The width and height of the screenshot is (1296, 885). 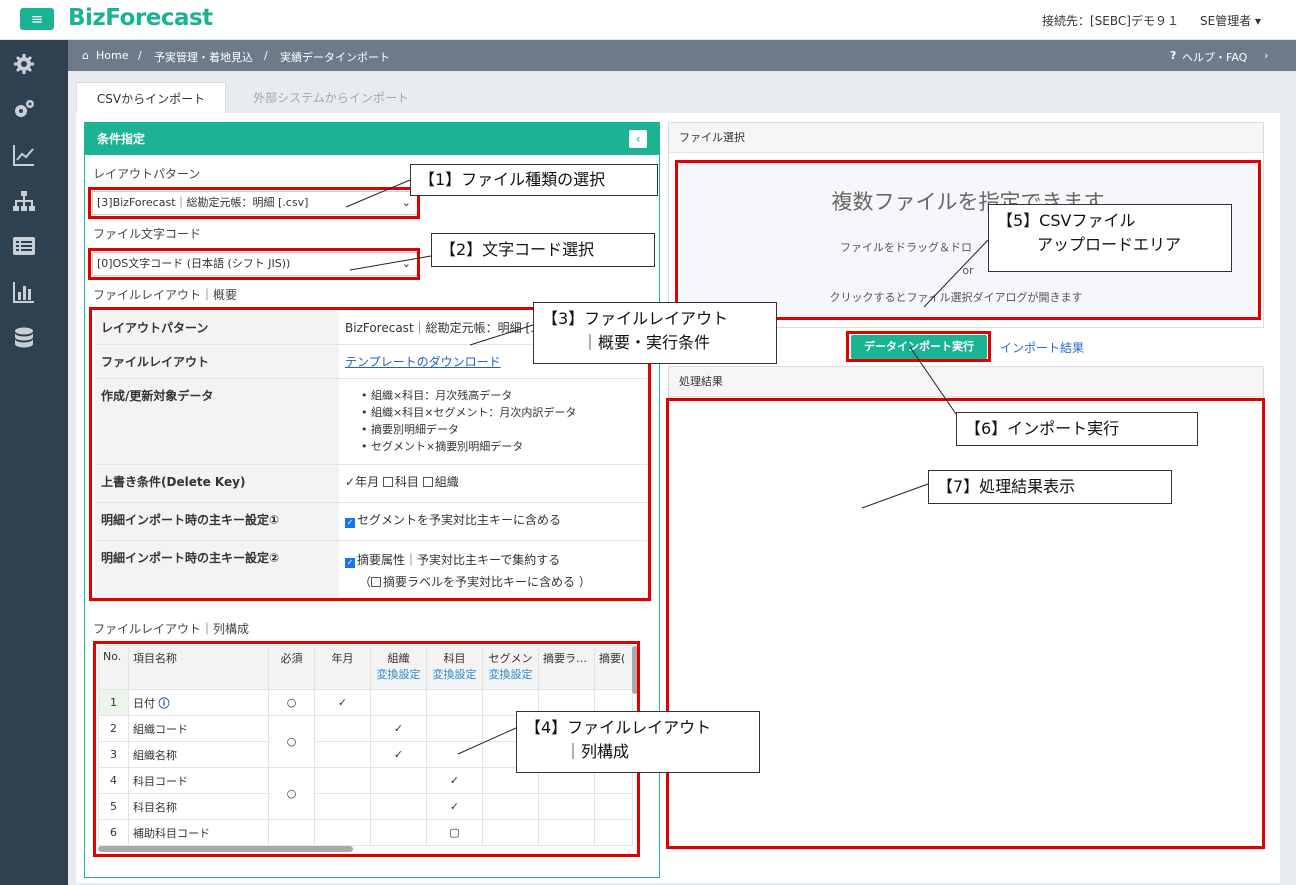 What do you see at coordinates (1066, 220) in the screenshot?
I see `callout-5-line1: 【5】CSVファイル` at bounding box center [1066, 220].